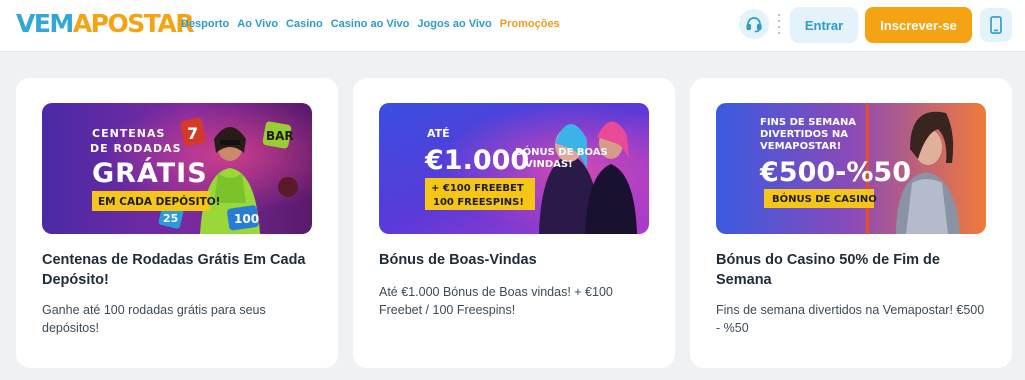 This screenshot has height=380, width=1025. What do you see at coordinates (257, 24) in the screenshot?
I see `nav-ao-vivo: Ao Vivo` at bounding box center [257, 24].